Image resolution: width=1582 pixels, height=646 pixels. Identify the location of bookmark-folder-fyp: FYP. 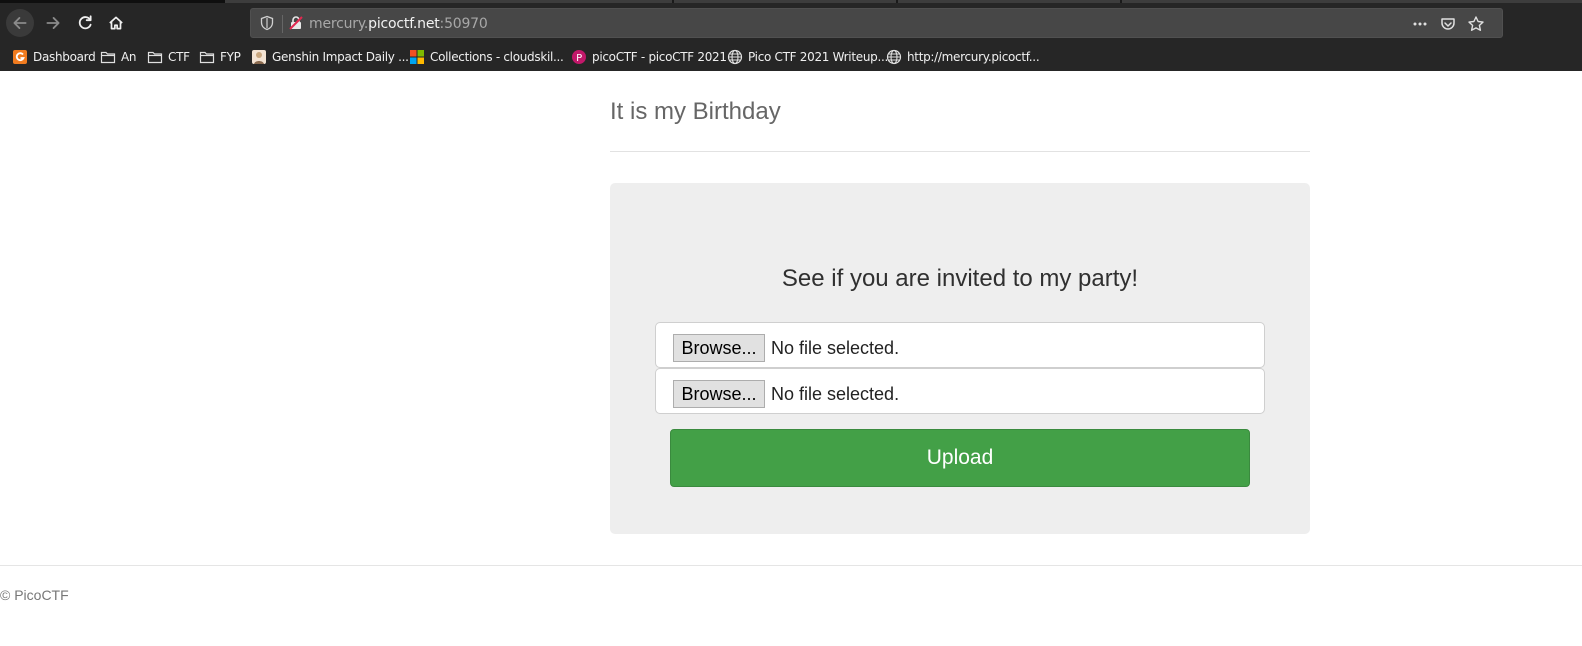
(220, 57).